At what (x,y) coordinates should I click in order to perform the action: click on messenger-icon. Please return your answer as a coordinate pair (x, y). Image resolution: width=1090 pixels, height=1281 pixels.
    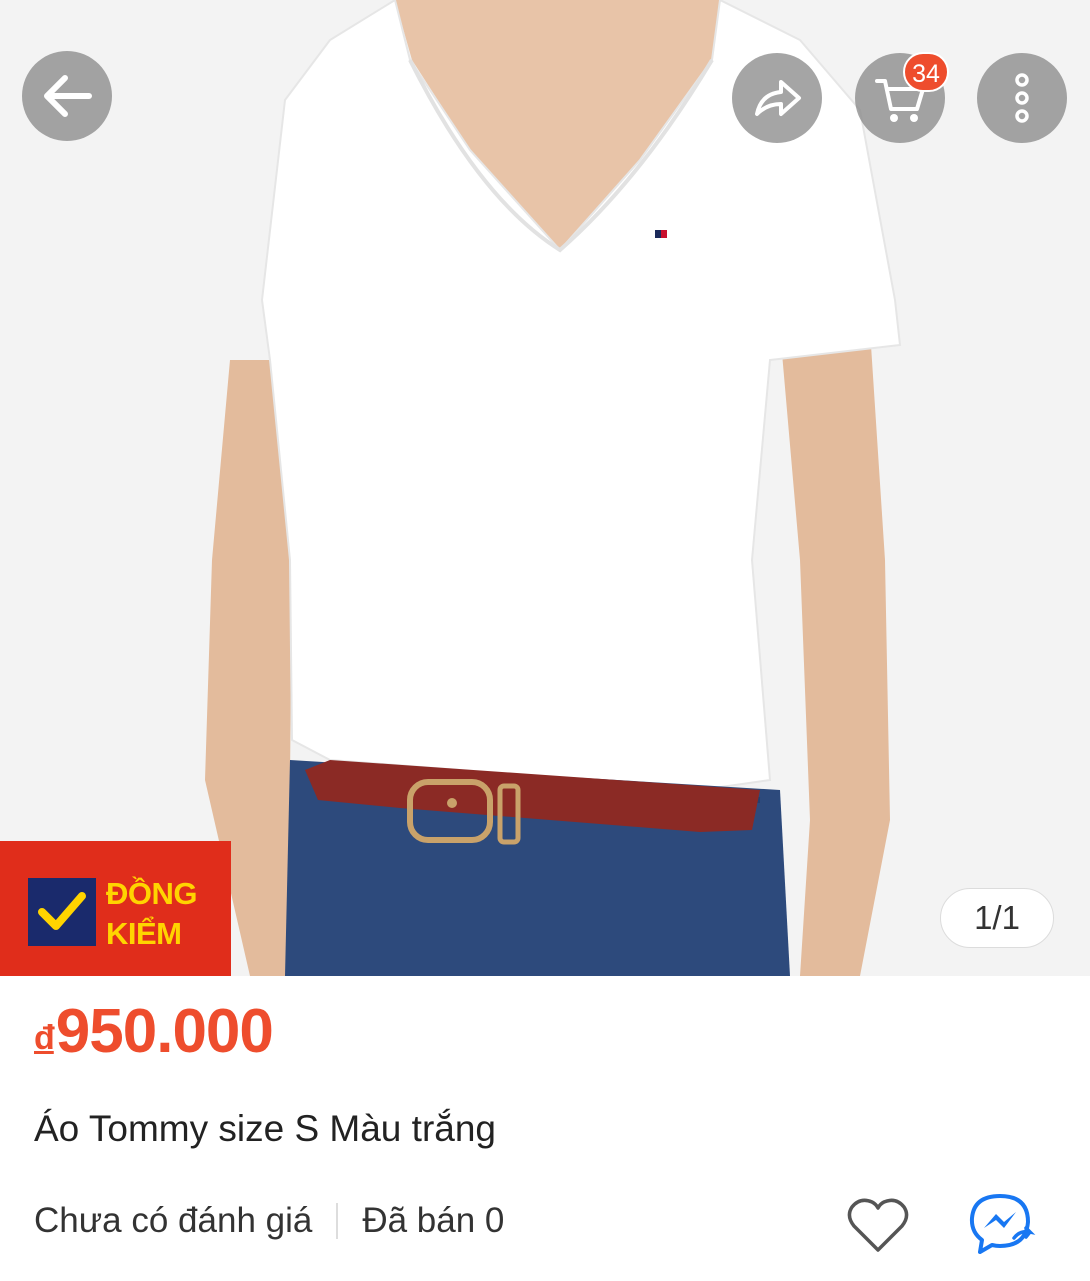
    Looking at the image, I should click on (1002, 1224).